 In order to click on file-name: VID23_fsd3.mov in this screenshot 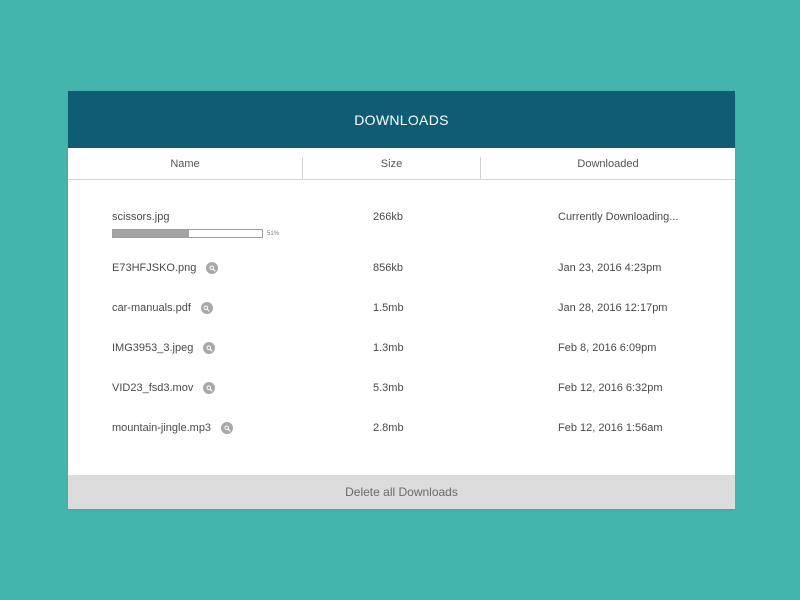, I will do `click(152, 388)`.